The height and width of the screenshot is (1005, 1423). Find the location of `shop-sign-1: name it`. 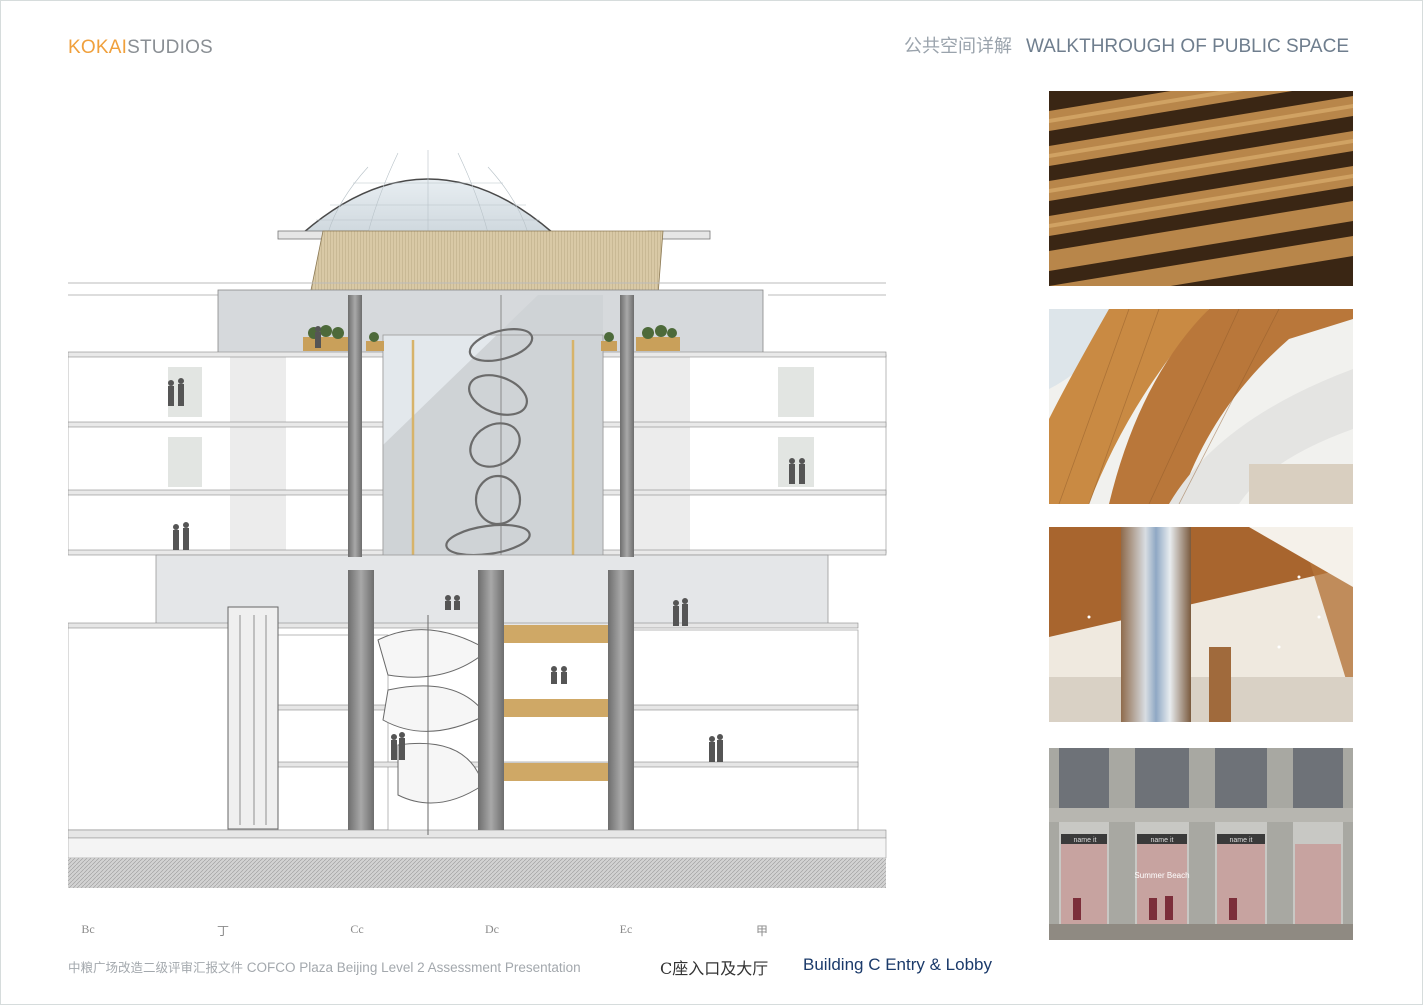

shop-sign-1: name it is located at coordinates (1085, 840).